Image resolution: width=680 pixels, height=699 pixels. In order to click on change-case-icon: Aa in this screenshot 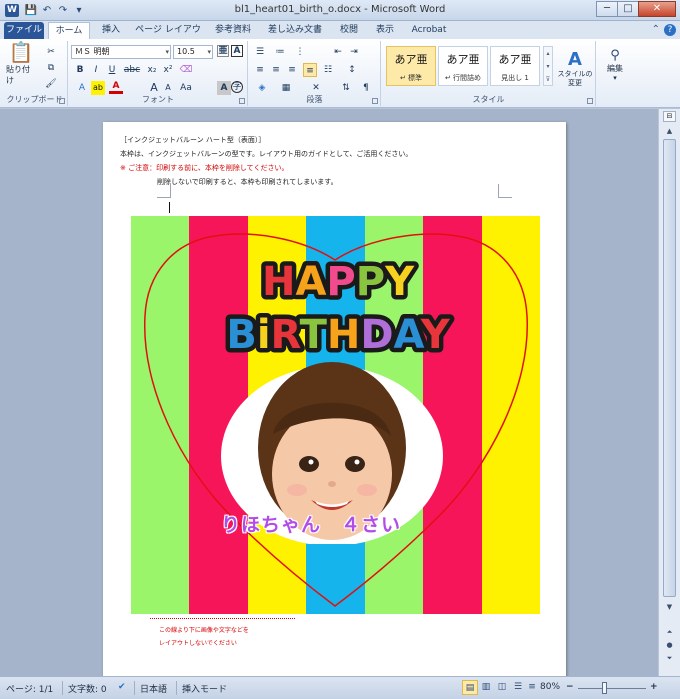, I will do `click(186, 88)`.